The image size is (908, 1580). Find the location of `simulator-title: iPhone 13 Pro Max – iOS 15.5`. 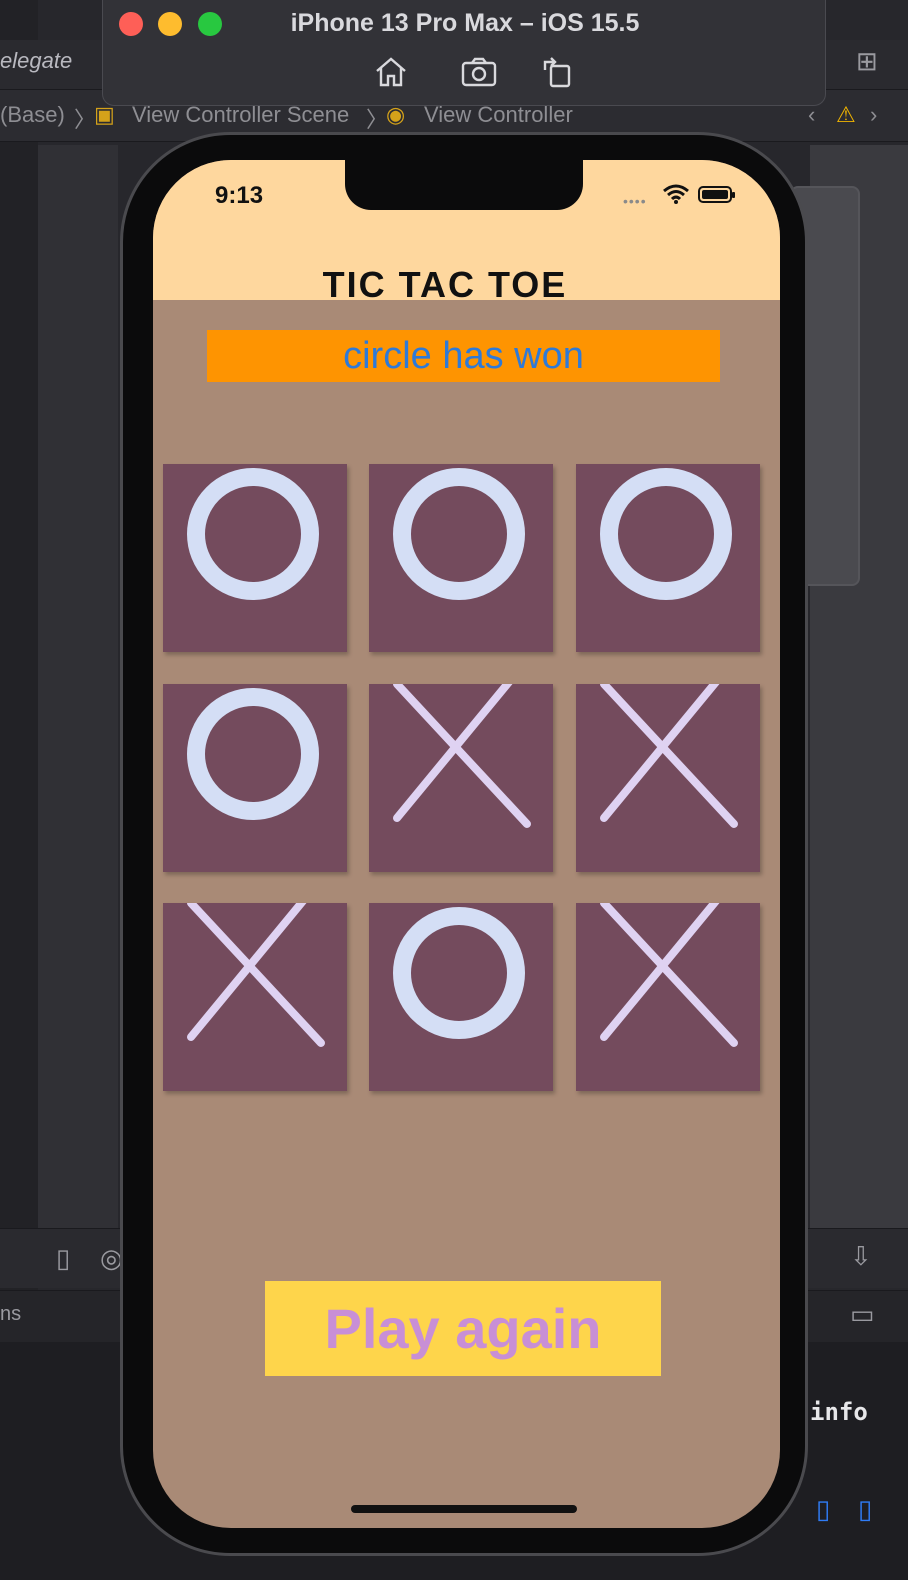

simulator-title: iPhone 13 Pro Max – iOS 15.5 is located at coordinates (465, 23).